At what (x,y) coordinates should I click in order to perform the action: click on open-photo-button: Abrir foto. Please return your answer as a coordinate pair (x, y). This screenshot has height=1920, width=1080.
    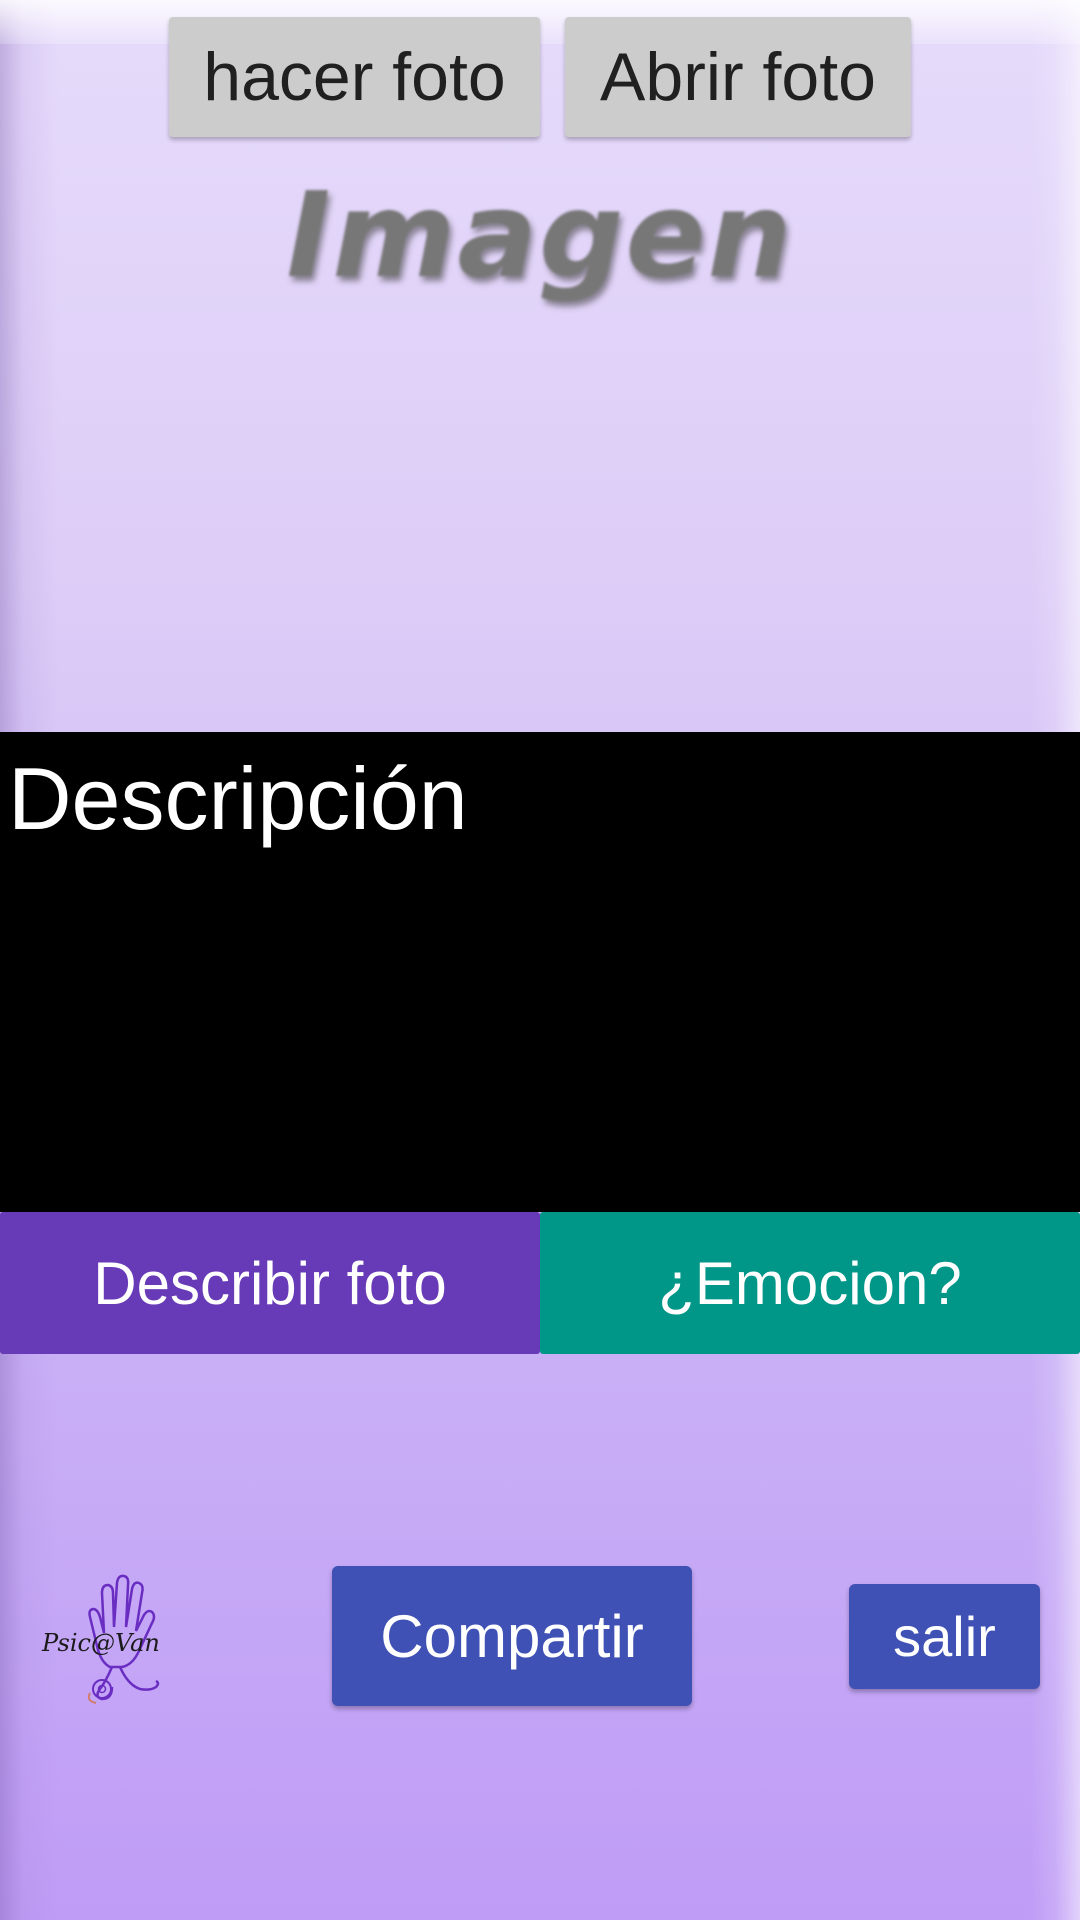
    Looking at the image, I should click on (738, 77).